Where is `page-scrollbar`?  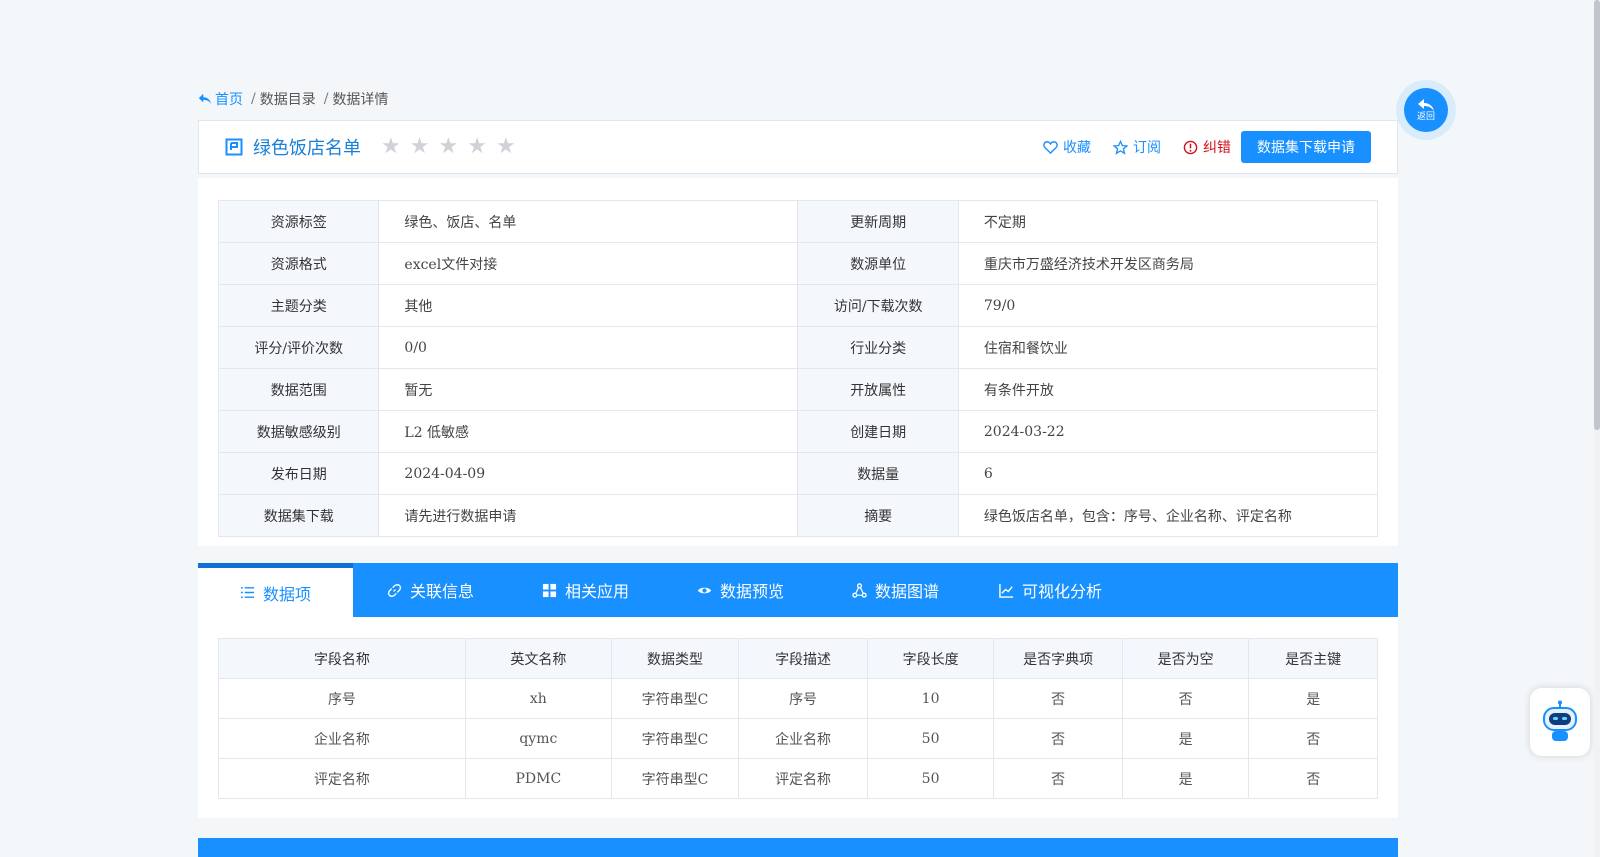 page-scrollbar is located at coordinates (1597, 428).